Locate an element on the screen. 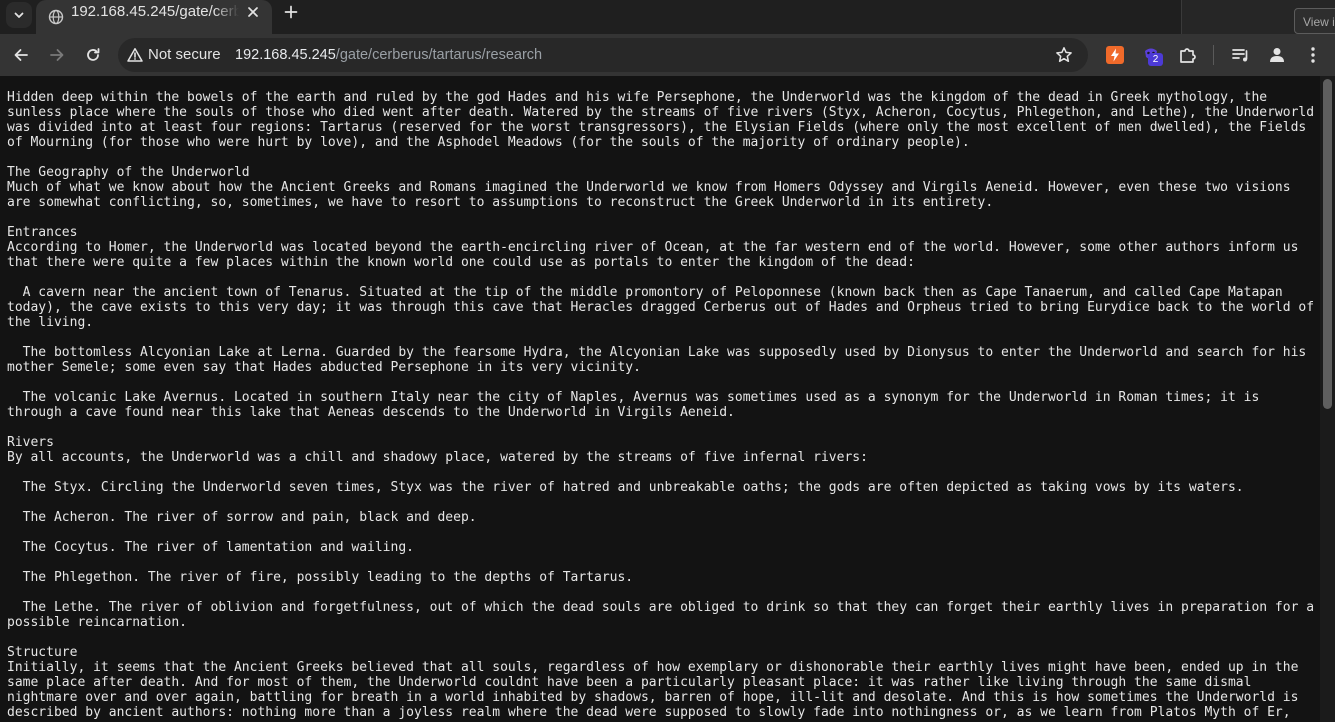  profile-icon is located at coordinates (1277, 55).